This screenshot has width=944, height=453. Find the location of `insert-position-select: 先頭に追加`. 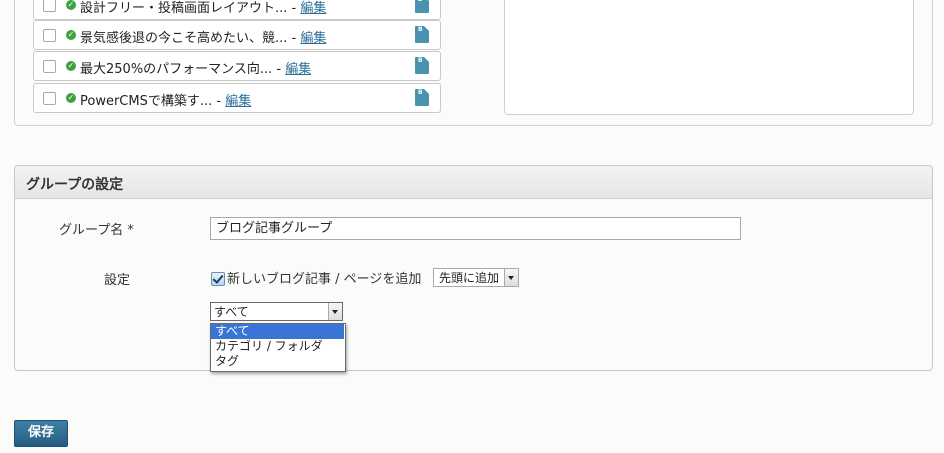

insert-position-select: 先頭に追加 is located at coordinates (476, 277).